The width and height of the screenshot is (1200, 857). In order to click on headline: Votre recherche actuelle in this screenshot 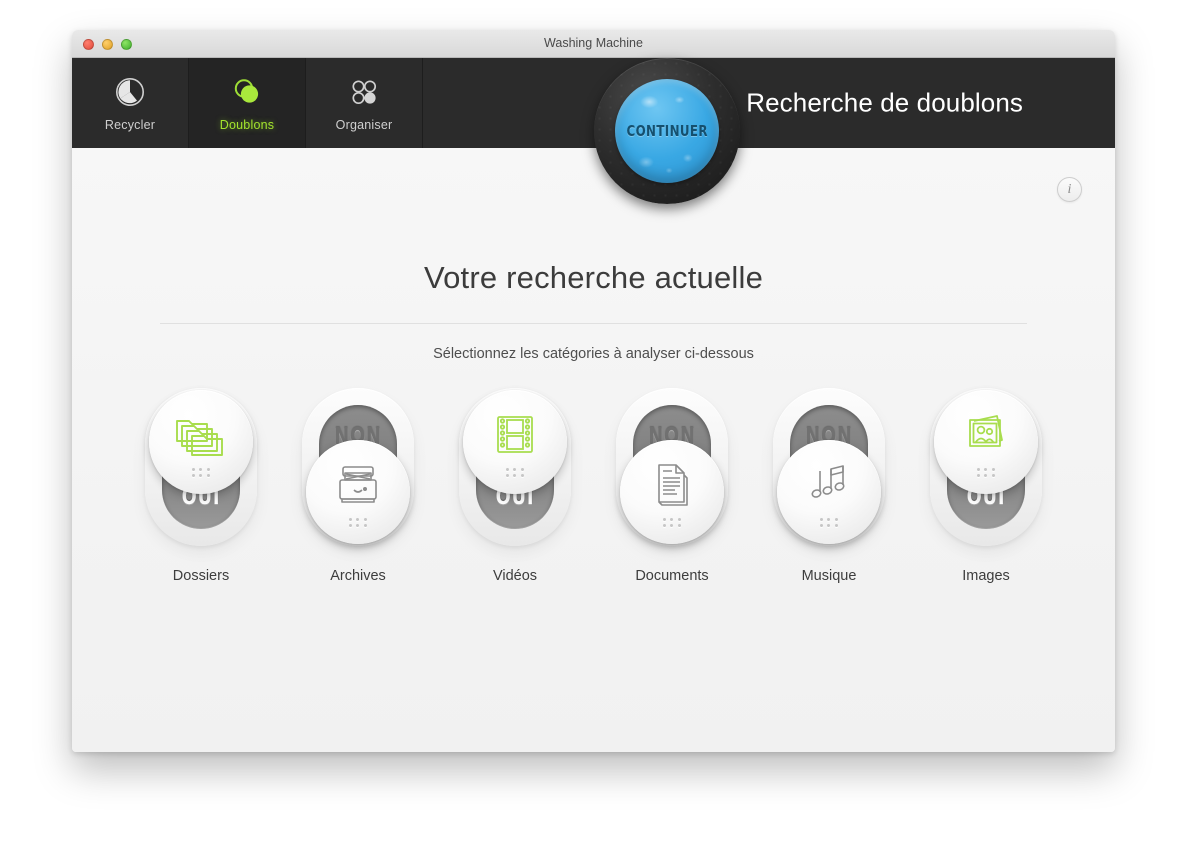, I will do `click(593, 277)`.